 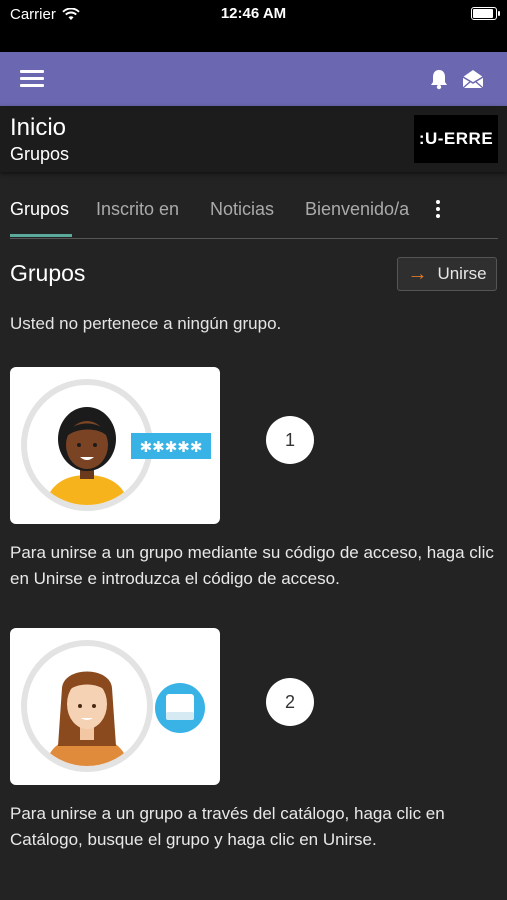 What do you see at coordinates (137, 209) in the screenshot?
I see `tab-inscrito-en: Inscrito en` at bounding box center [137, 209].